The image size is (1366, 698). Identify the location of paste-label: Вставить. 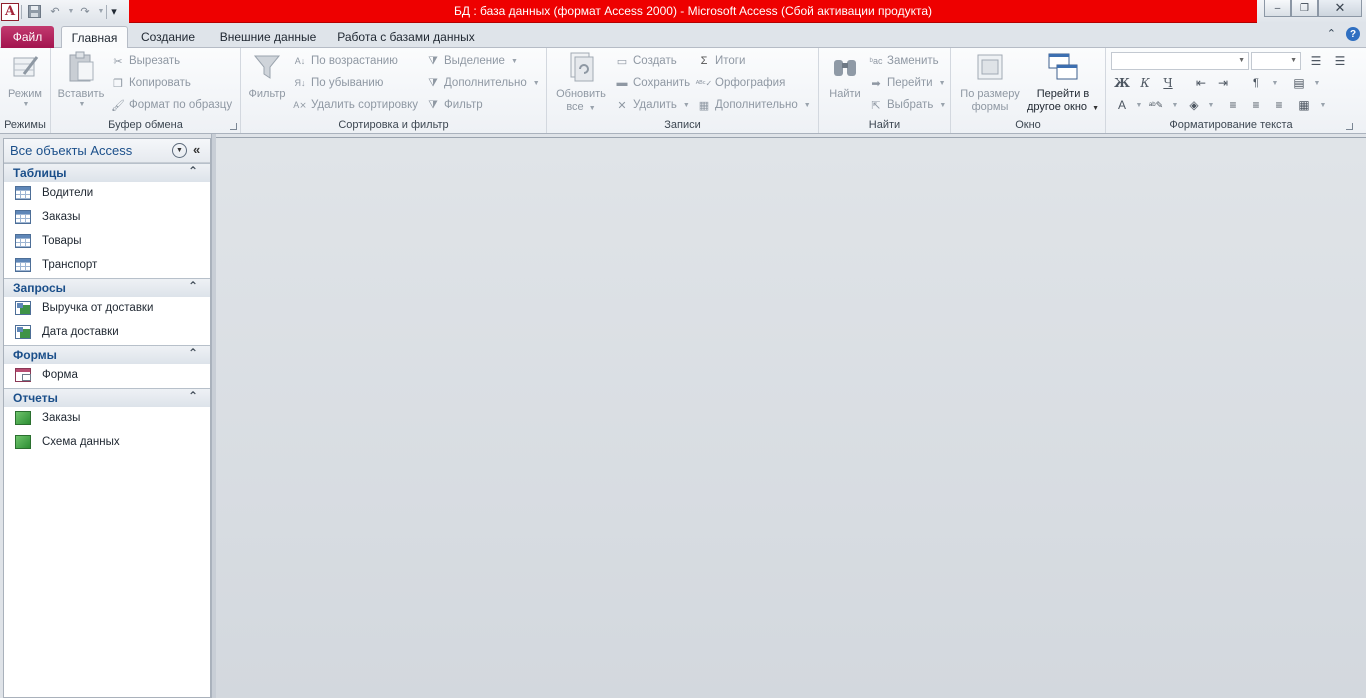
(81, 94).